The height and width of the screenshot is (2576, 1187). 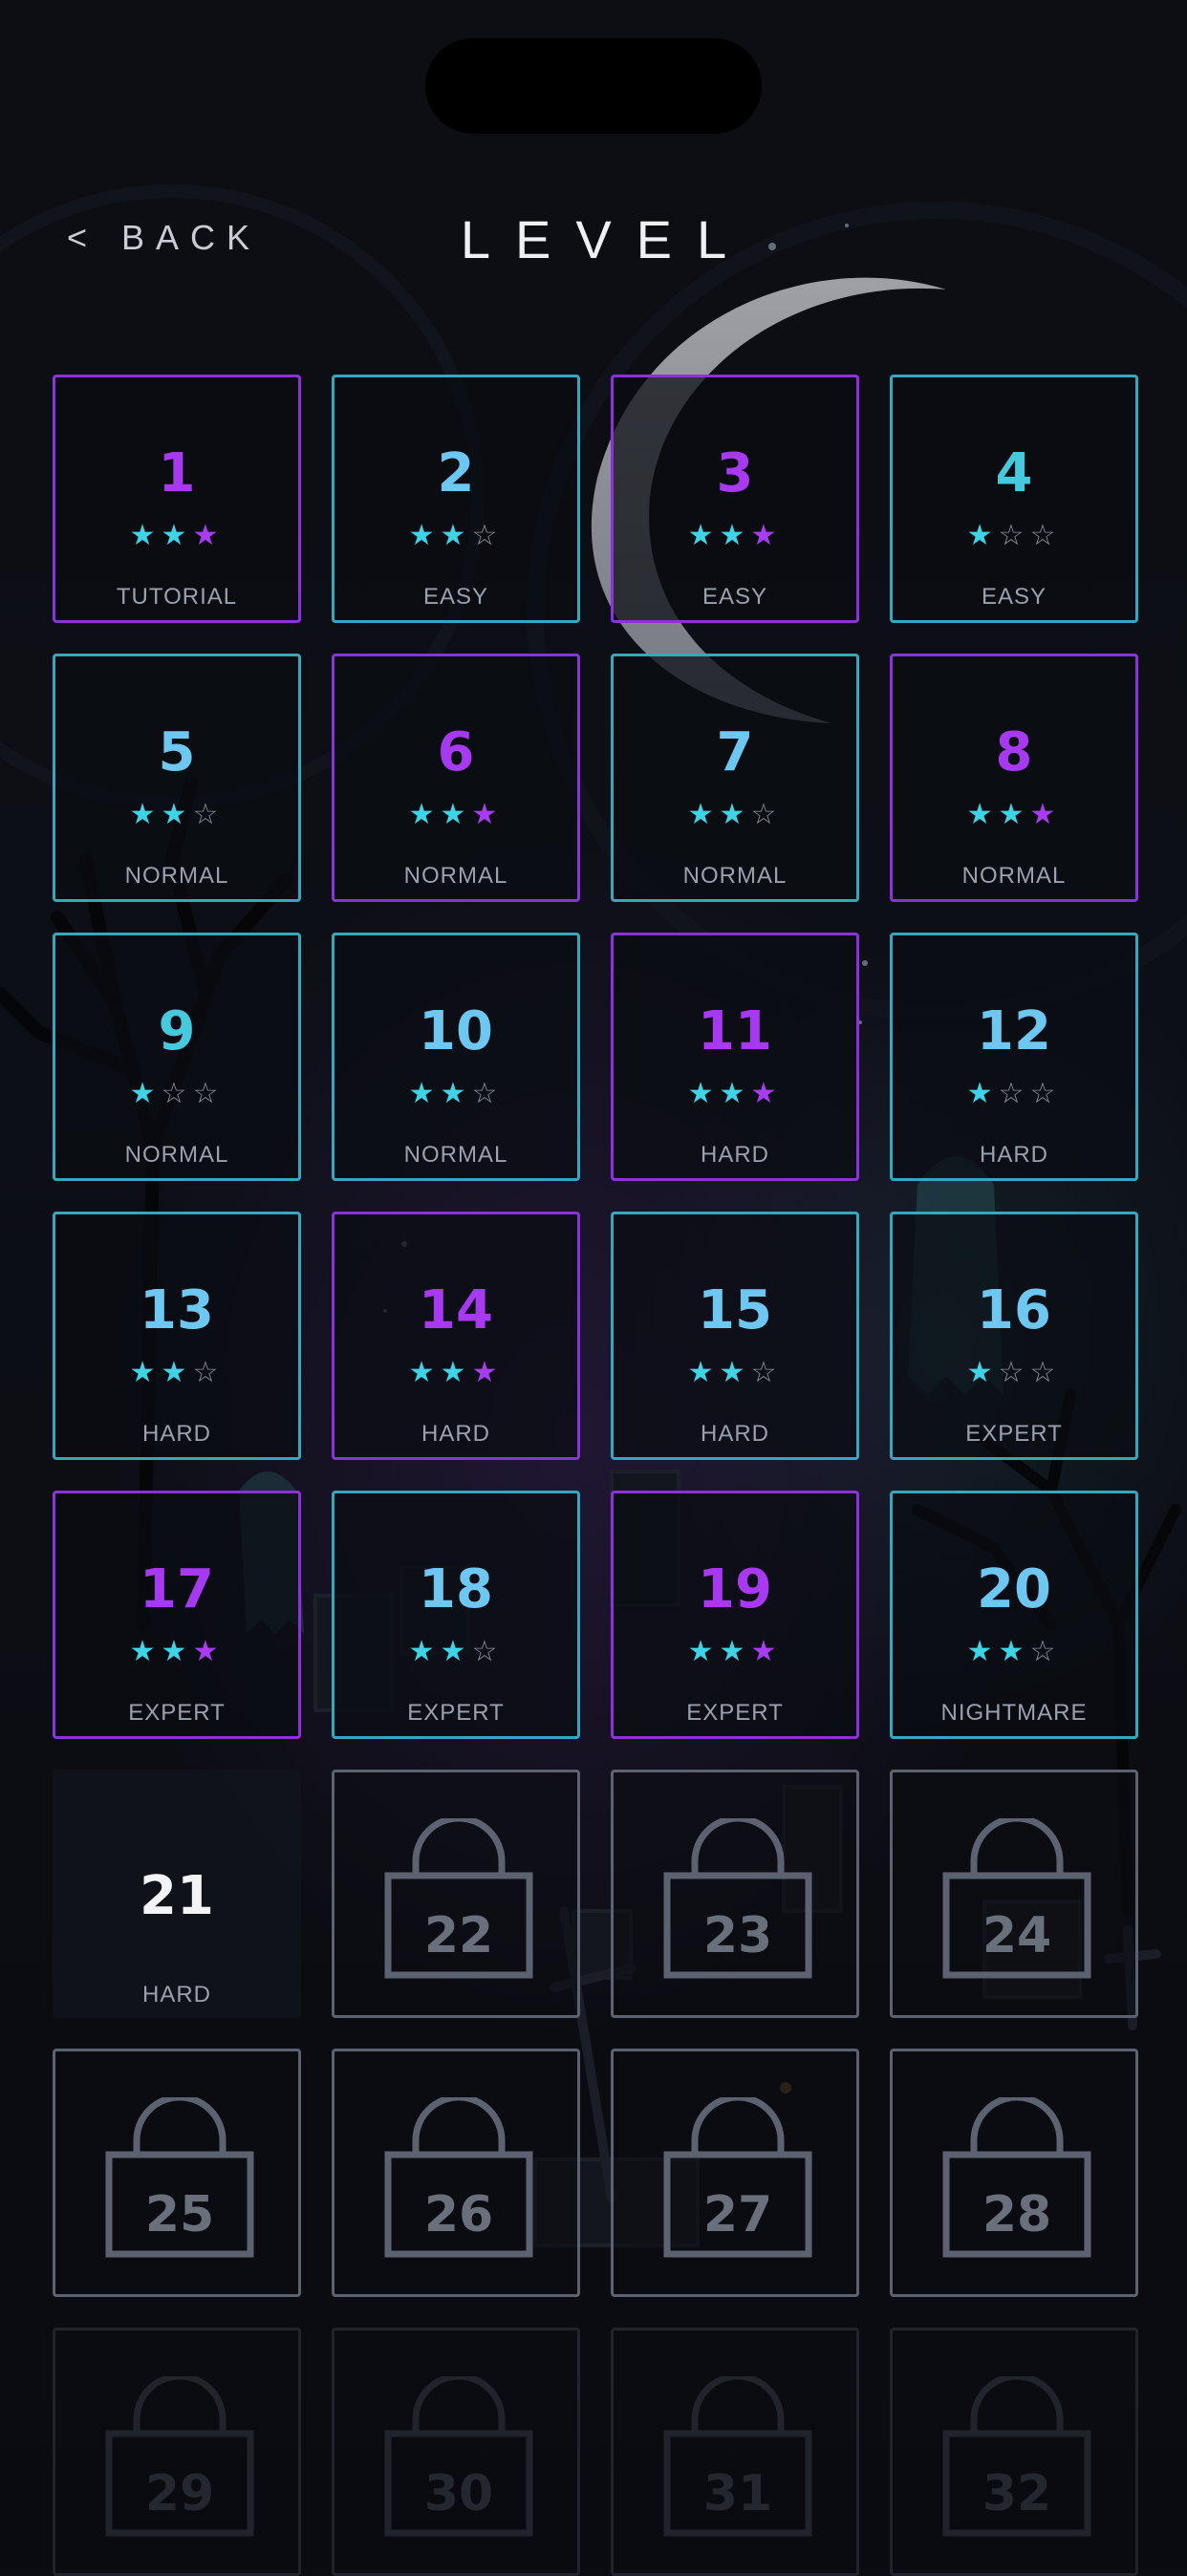 What do you see at coordinates (177, 1589) in the screenshot?
I see `level-number: 17` at bounding box center [177, 1589].